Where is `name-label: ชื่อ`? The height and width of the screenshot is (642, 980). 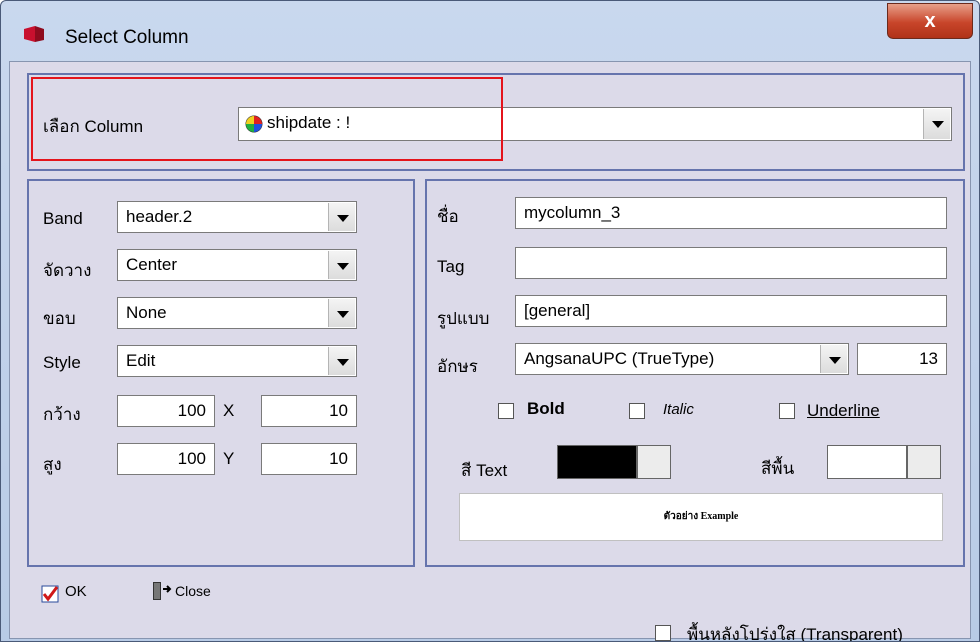 name-label: ชื่อ is located at coordinates (448, 216).